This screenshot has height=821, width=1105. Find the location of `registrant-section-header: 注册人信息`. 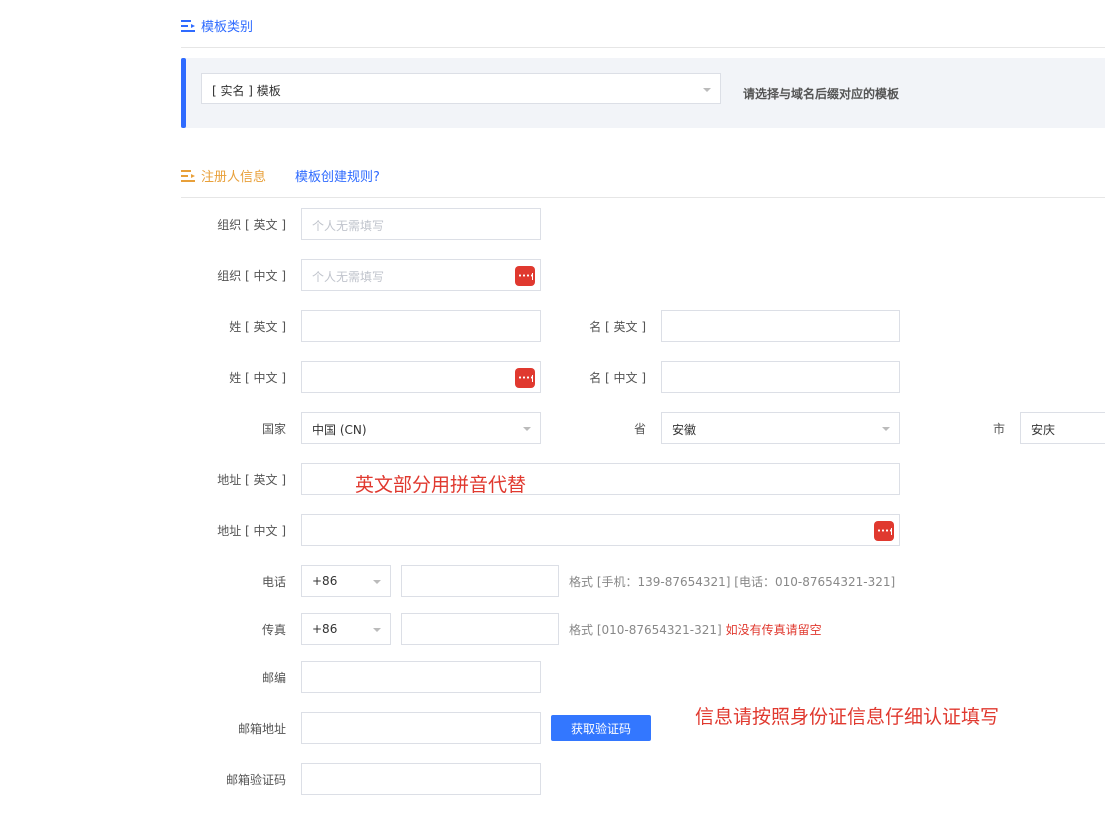

registrant-section-header: 注册人信息 is located at coordinates (223, 175).